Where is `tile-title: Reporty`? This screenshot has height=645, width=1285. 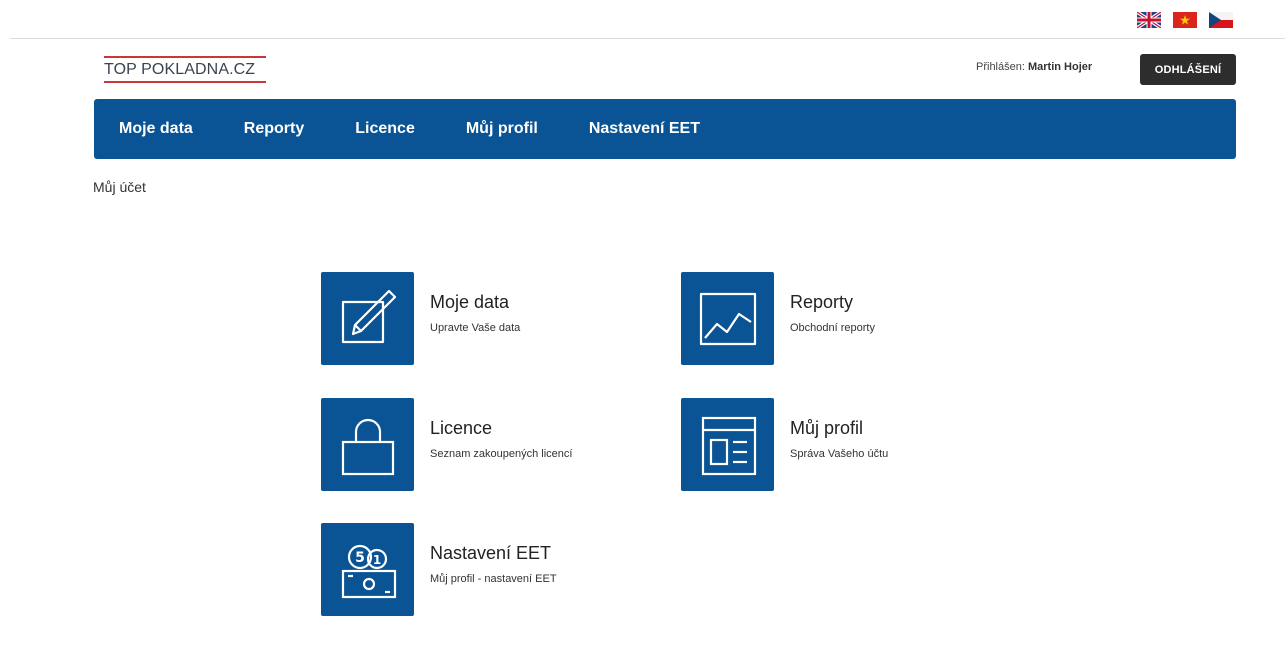
tile-title: Reporty is located at coordinates (822, 302).